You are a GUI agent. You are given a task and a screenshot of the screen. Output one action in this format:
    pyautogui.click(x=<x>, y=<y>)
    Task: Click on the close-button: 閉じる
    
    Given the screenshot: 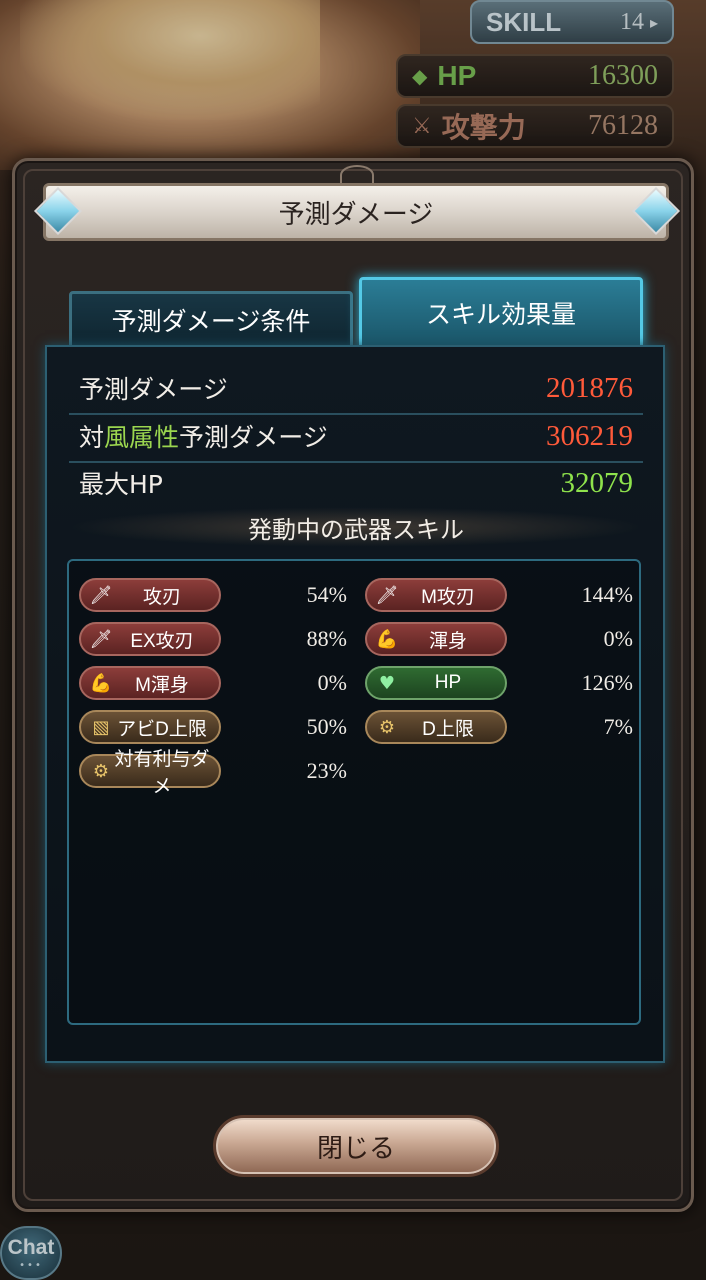 What is the action you would take?
    pyautogui.click(x=356, y=1146)
    